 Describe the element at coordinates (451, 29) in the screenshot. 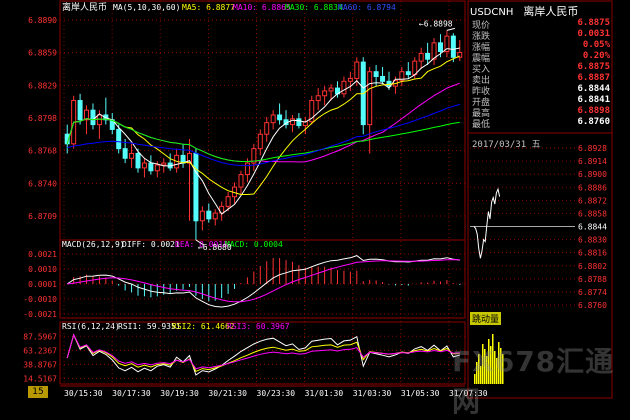

I see `annotation-pointer` at that location.